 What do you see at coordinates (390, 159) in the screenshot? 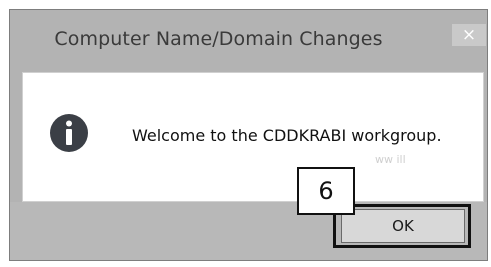
I see `faint-text: ww ill` at bounding box center [390, 159].